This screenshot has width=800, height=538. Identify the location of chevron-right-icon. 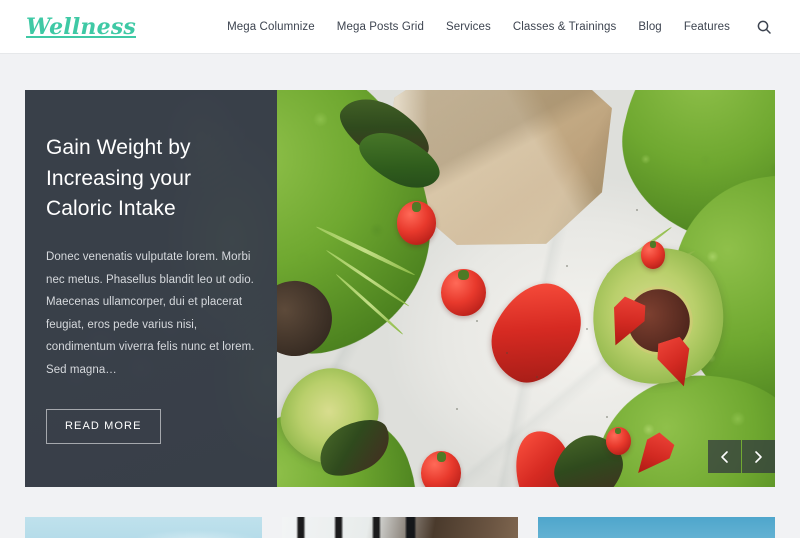
(758, 456).